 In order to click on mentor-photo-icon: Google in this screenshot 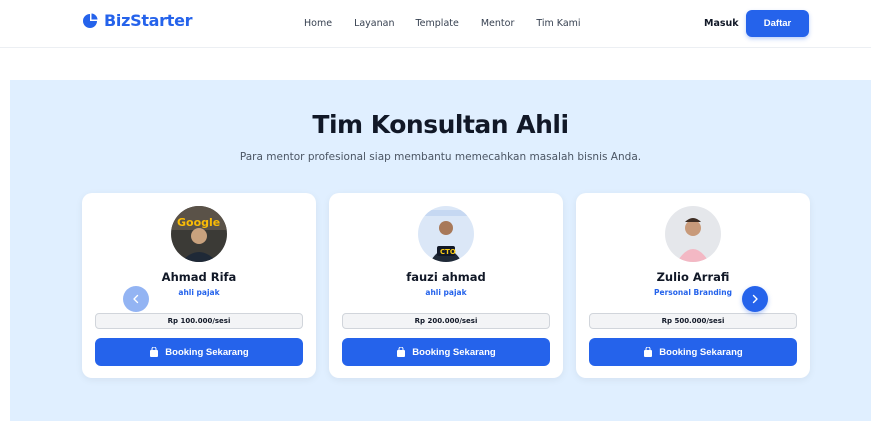, I will do `click(199, 234)`.